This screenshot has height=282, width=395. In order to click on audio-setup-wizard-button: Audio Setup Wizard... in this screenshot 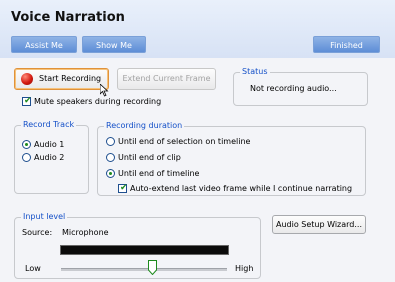, I will do `click(319, 224)`.